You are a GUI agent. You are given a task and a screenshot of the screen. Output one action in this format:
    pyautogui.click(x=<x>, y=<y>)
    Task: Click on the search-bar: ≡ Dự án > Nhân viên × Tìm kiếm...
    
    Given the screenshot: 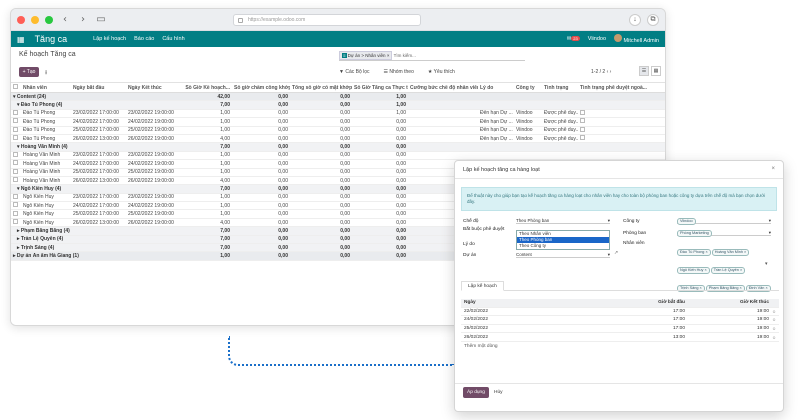 What is the action you would take?
    pyautogui.click(x=432, y=56)
    